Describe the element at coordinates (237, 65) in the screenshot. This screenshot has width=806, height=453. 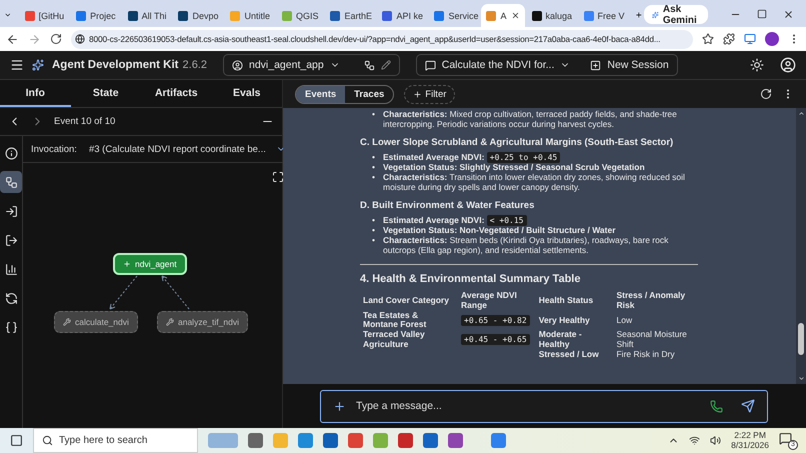
I see `agent-icon` at that location.